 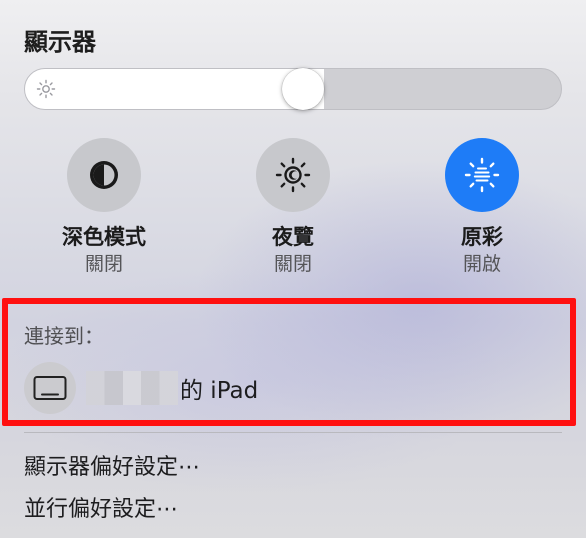 I want to click on panel-title: 顯示器, so click(x=60, y=42).